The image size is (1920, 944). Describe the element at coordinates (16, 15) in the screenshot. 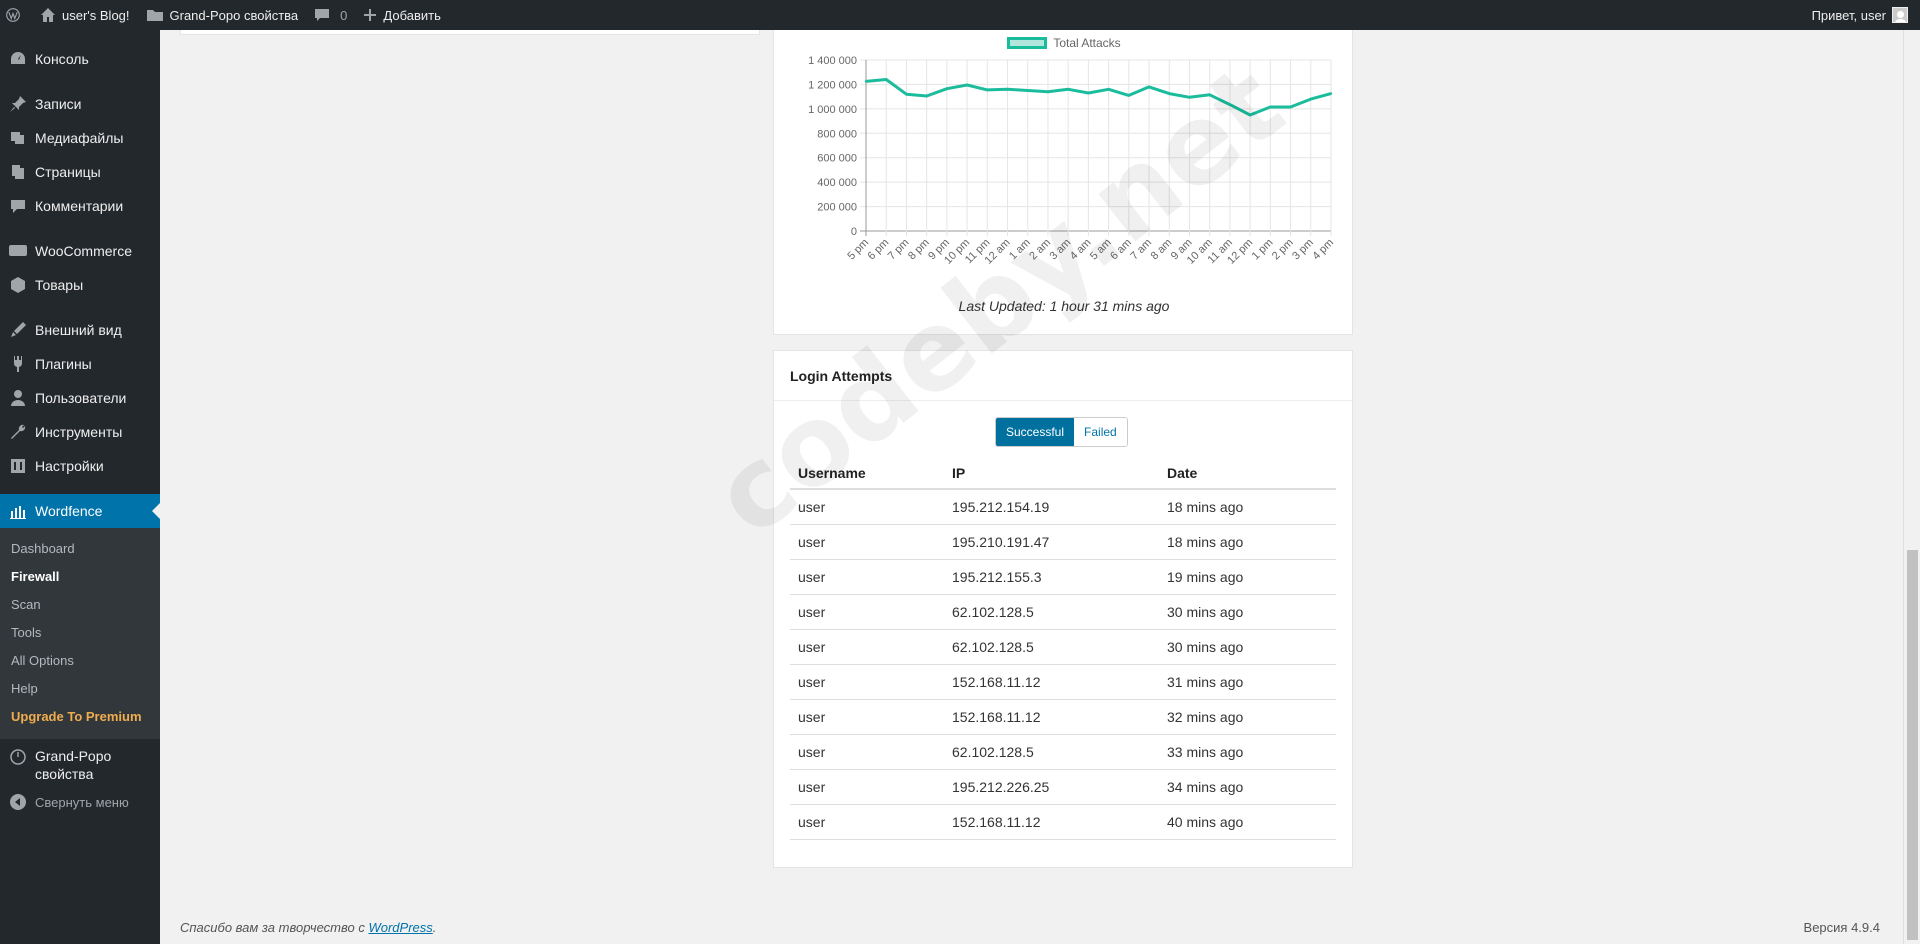

I see `wordpress-logo-icon` at that location.